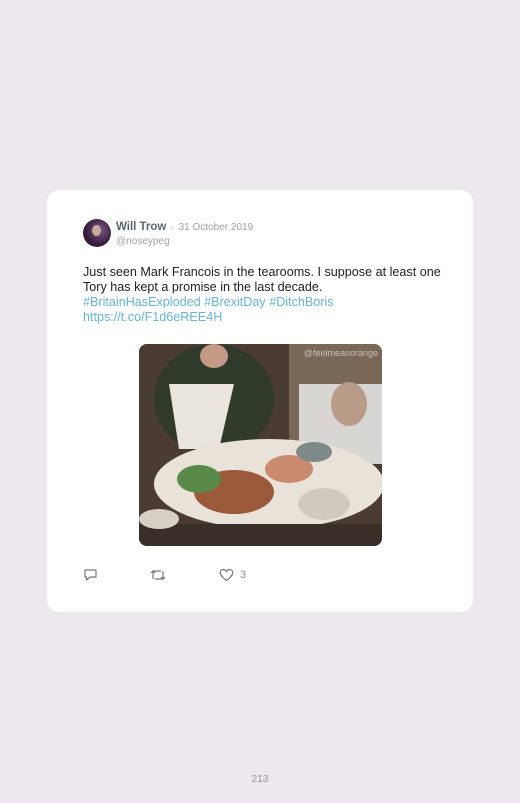 Image resolution: width=520 pixels, height=803 pixels. Describe the element at coordinates (152, 317) in the screenshot. I see `tweet-link: https://t.co/F1d6eREE4H` at that location.